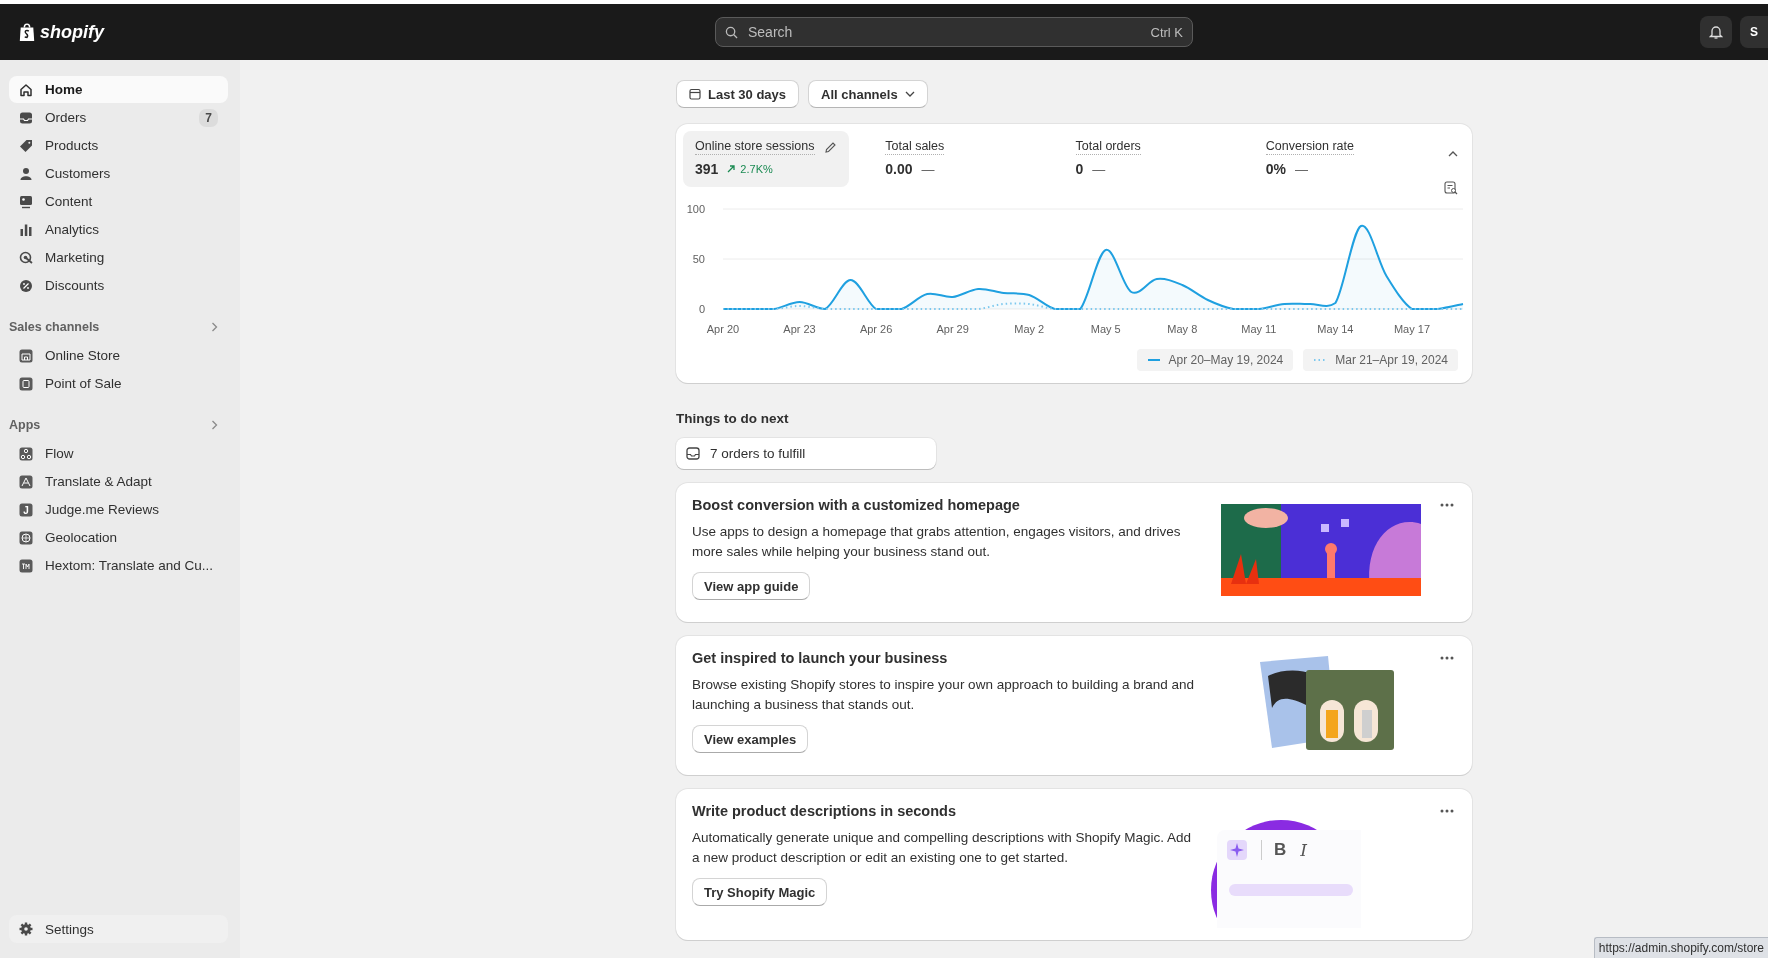  What do you see at coordinates (118, 327) in the screenshot?
I see `section-heading: Sales channels` at bounding box center [118, 327].